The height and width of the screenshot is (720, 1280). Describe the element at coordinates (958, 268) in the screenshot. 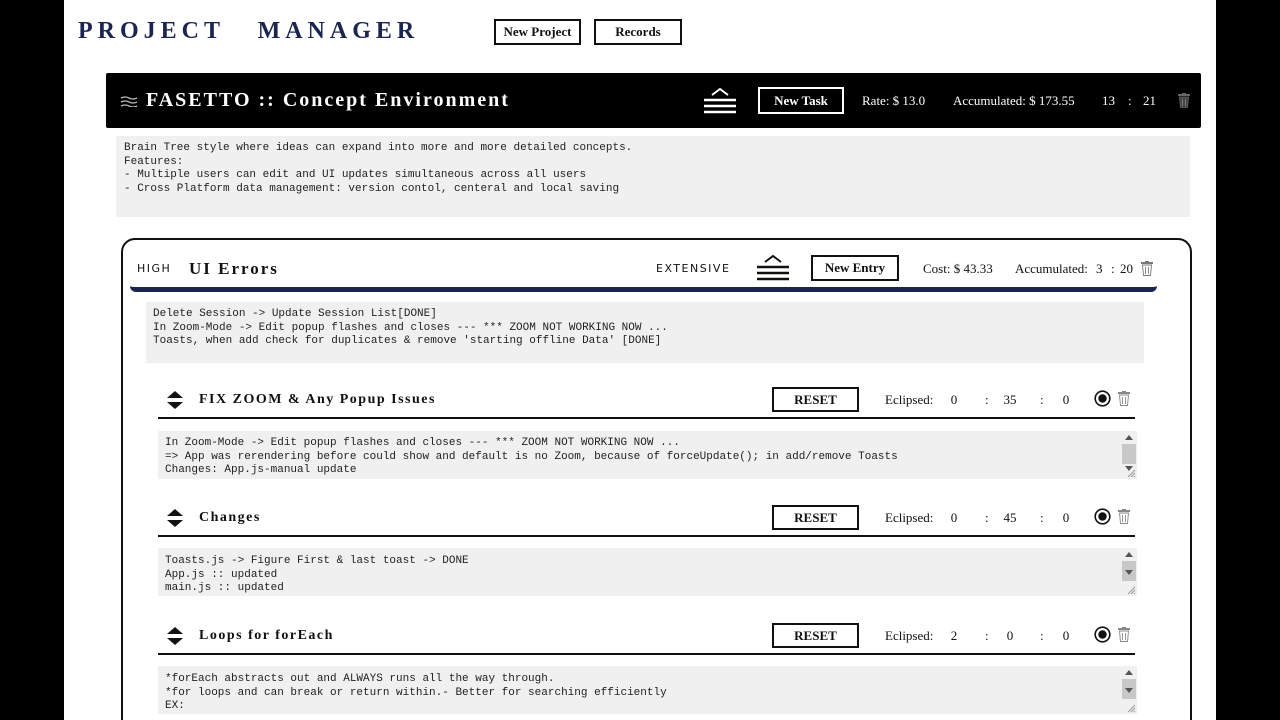

I see `section-cost: Cost: $ 43.33` at that location.